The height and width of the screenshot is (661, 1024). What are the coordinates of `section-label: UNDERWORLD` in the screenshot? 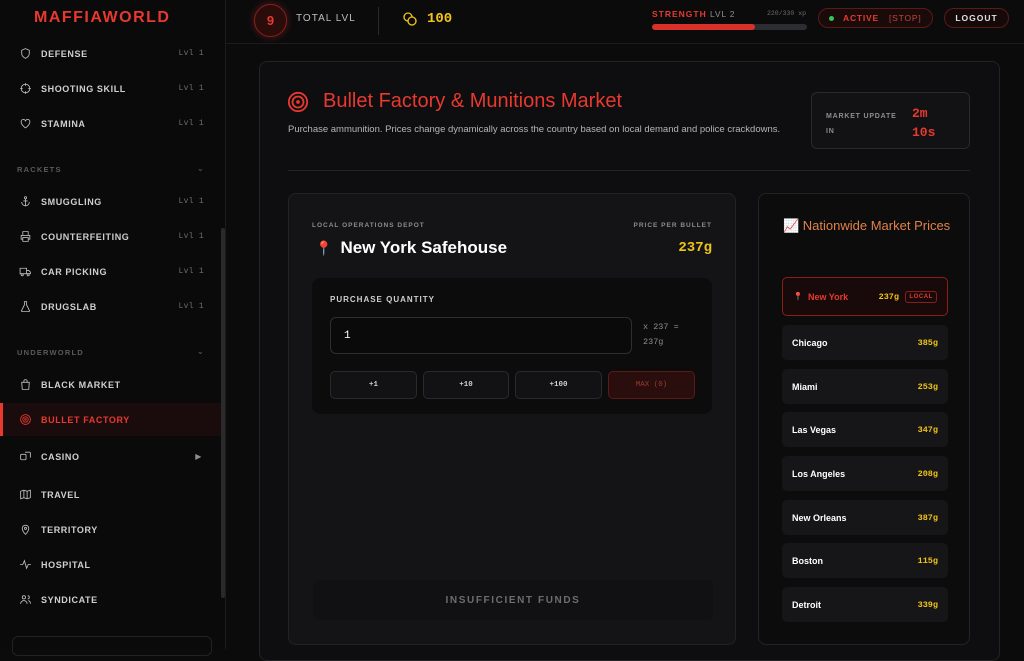 It's located at (50, 352).